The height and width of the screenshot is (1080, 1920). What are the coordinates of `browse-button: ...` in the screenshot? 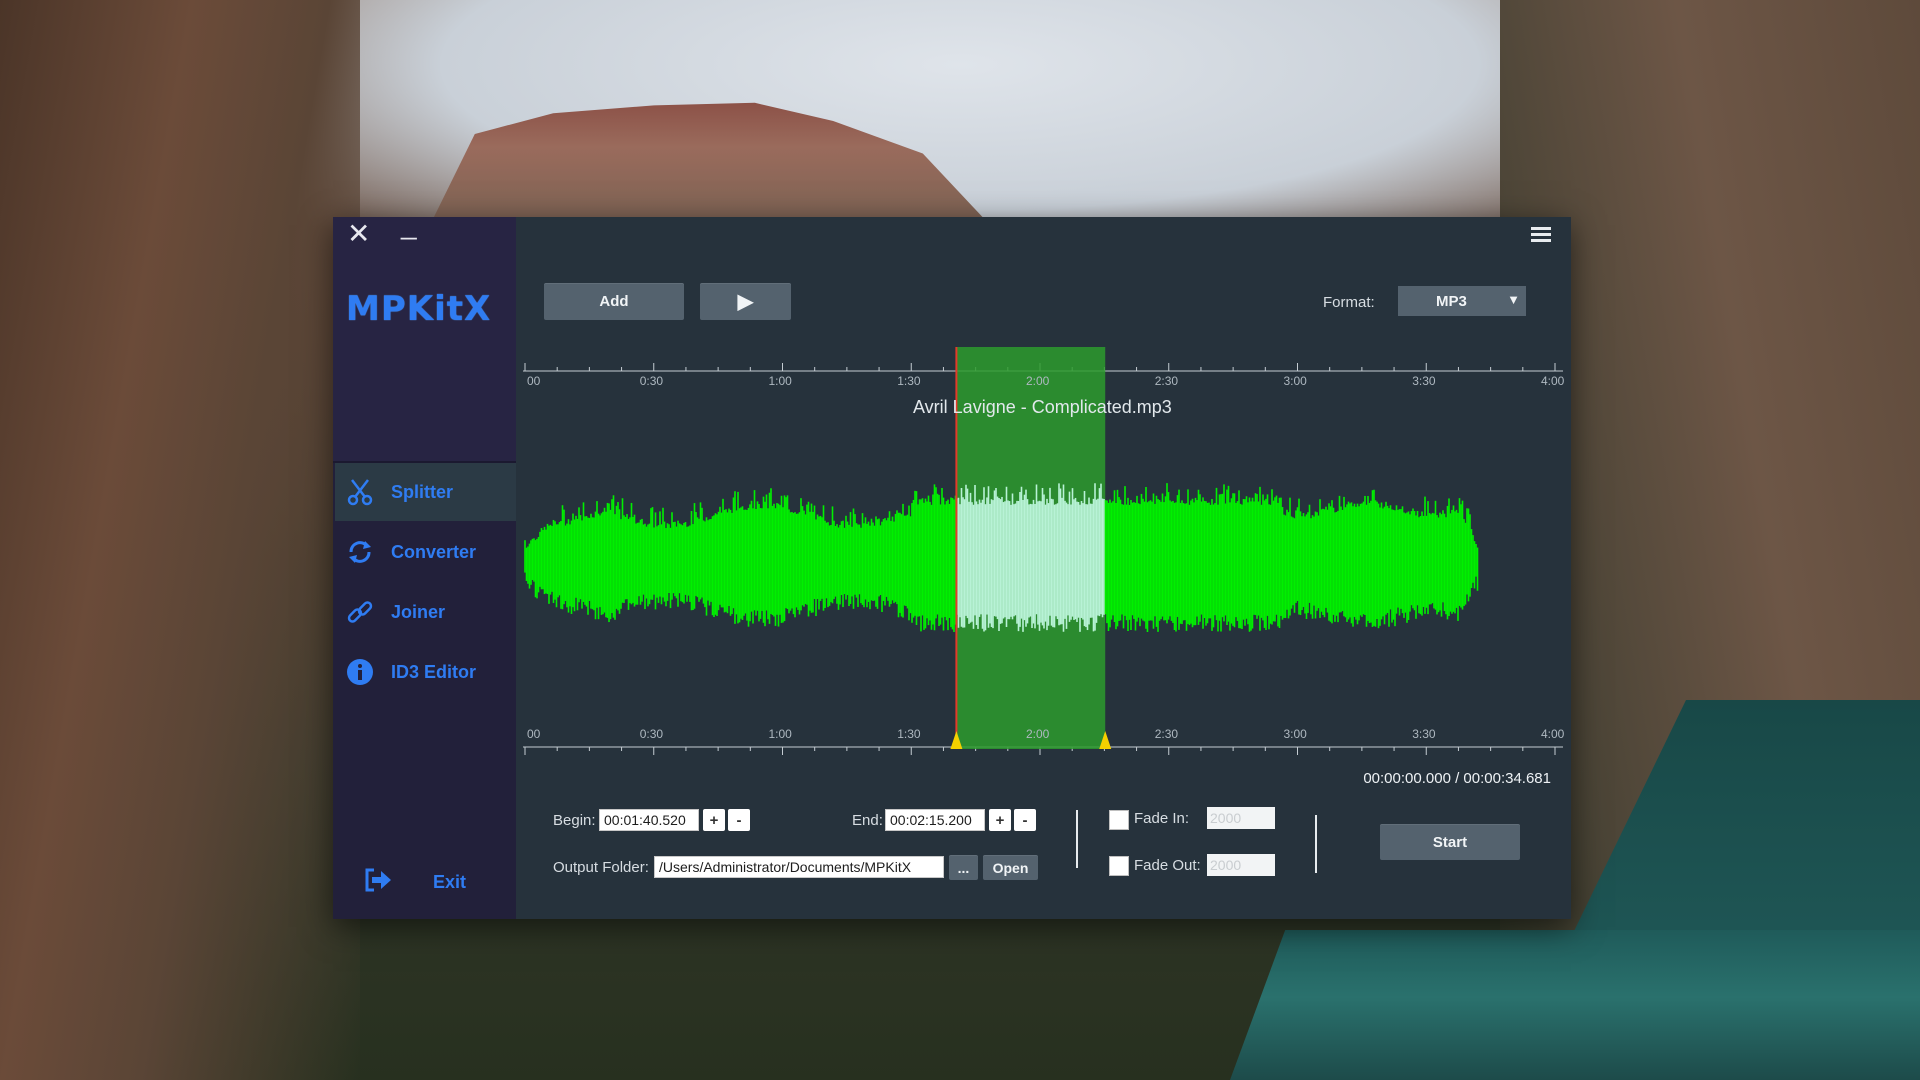 It's located at (963, 867).